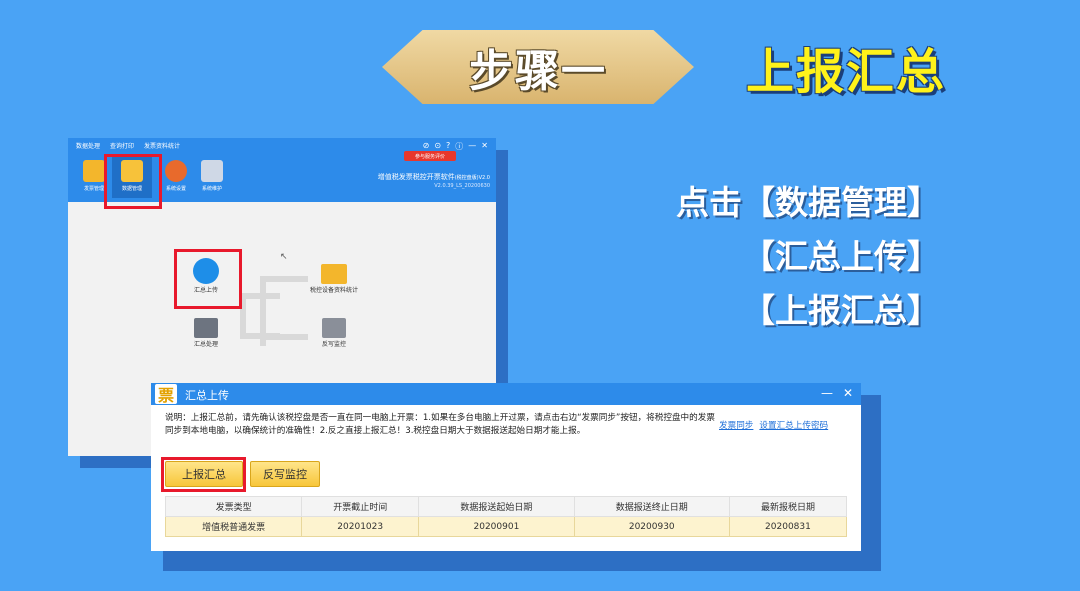 The width and height of the screenshot is (1080, 591). What do you see at coordinates (334, 274) in the screenshot?
I see `folder-stats-icon` at bounding box center [334, 274].